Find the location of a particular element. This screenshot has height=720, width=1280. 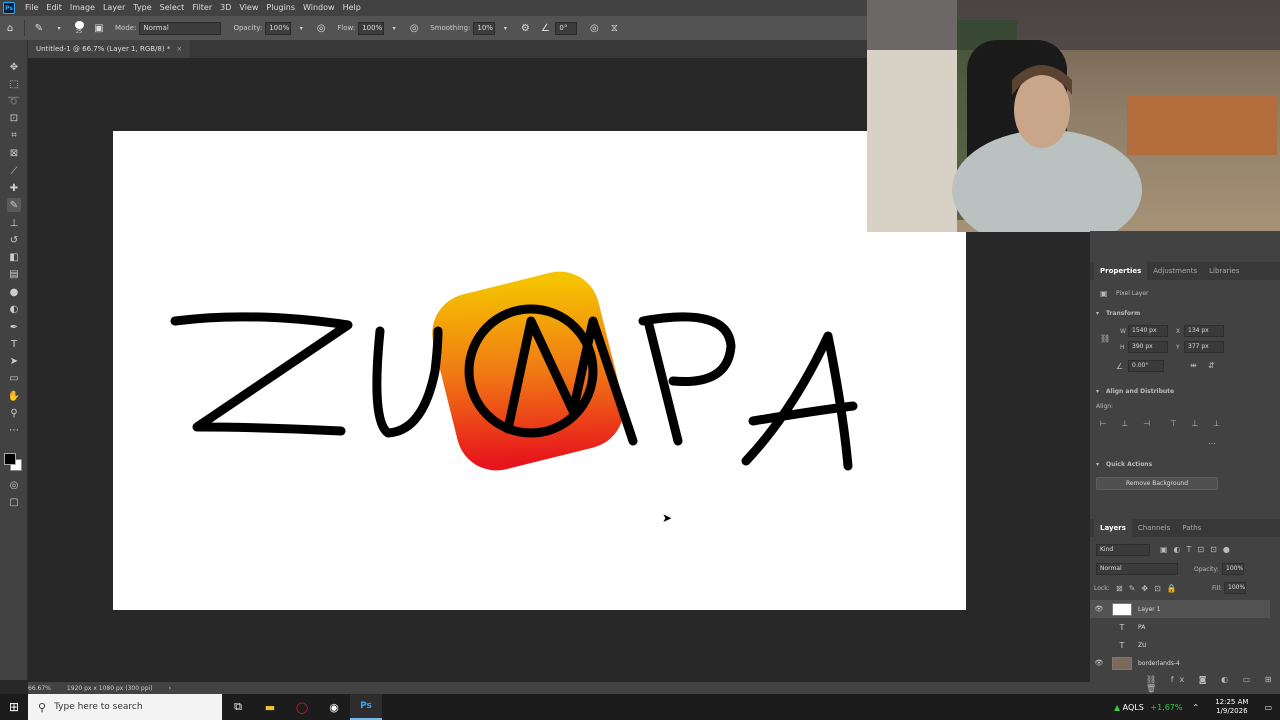

align-left-icon: ⊢ ⊥ ⊣ is located at coordinates (1128, 423).